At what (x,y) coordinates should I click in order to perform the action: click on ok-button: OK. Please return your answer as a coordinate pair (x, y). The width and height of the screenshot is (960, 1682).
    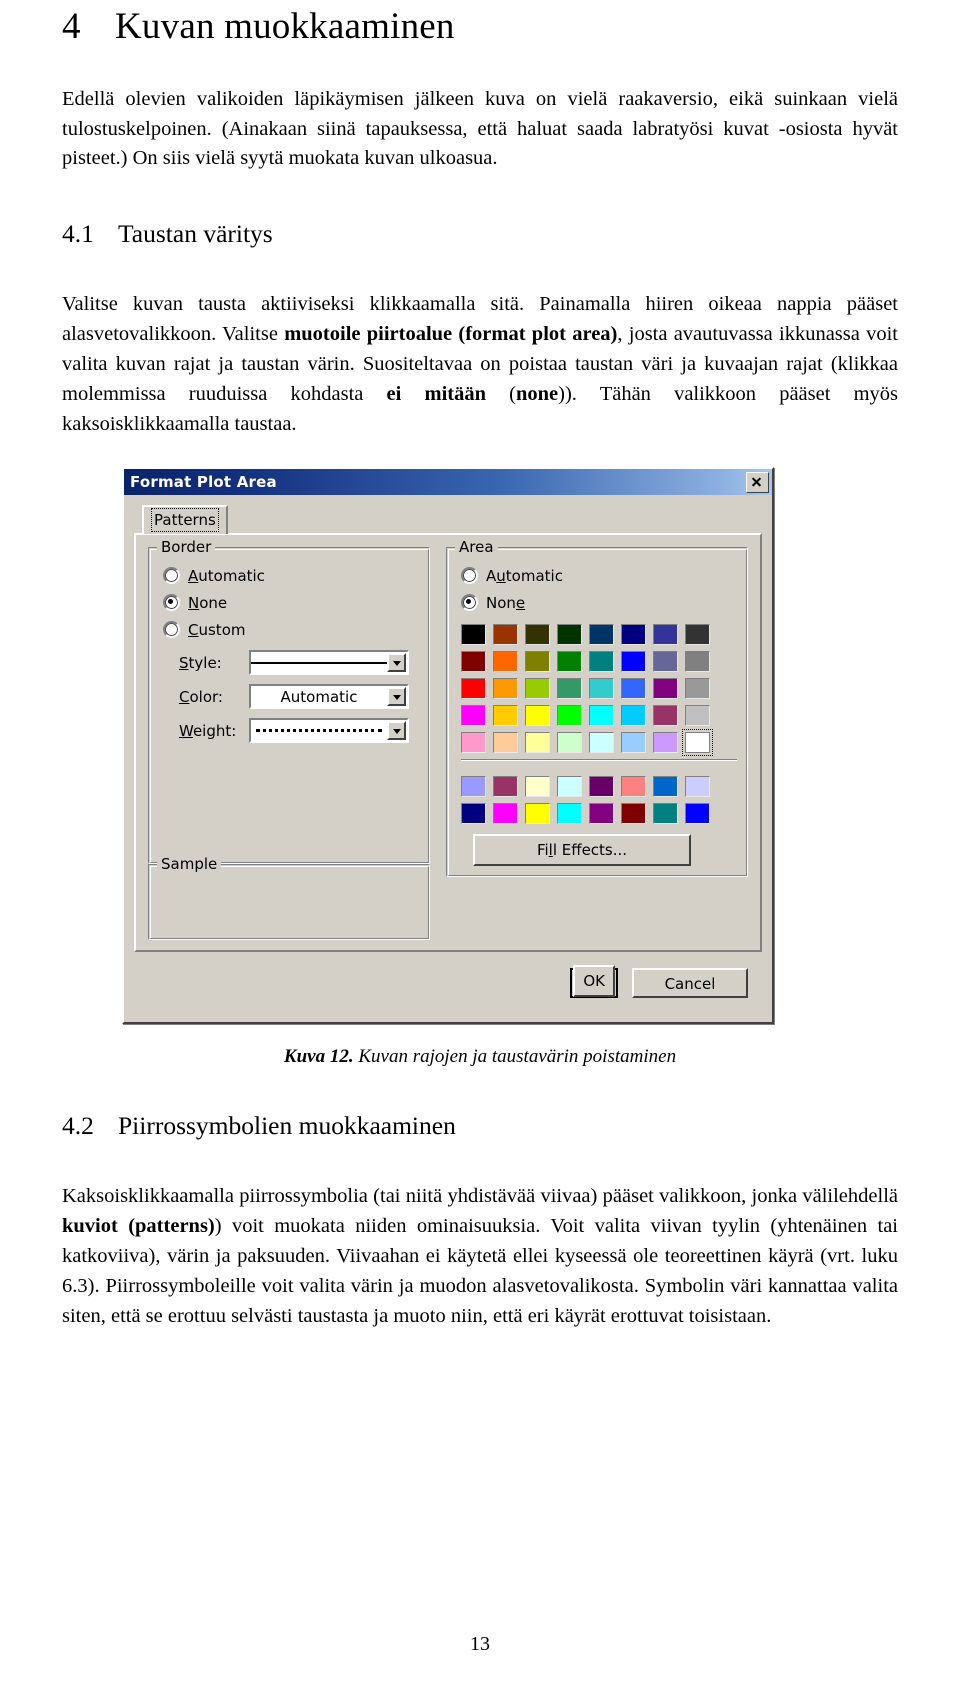
    Looking at the image, I should click on (594, 981).